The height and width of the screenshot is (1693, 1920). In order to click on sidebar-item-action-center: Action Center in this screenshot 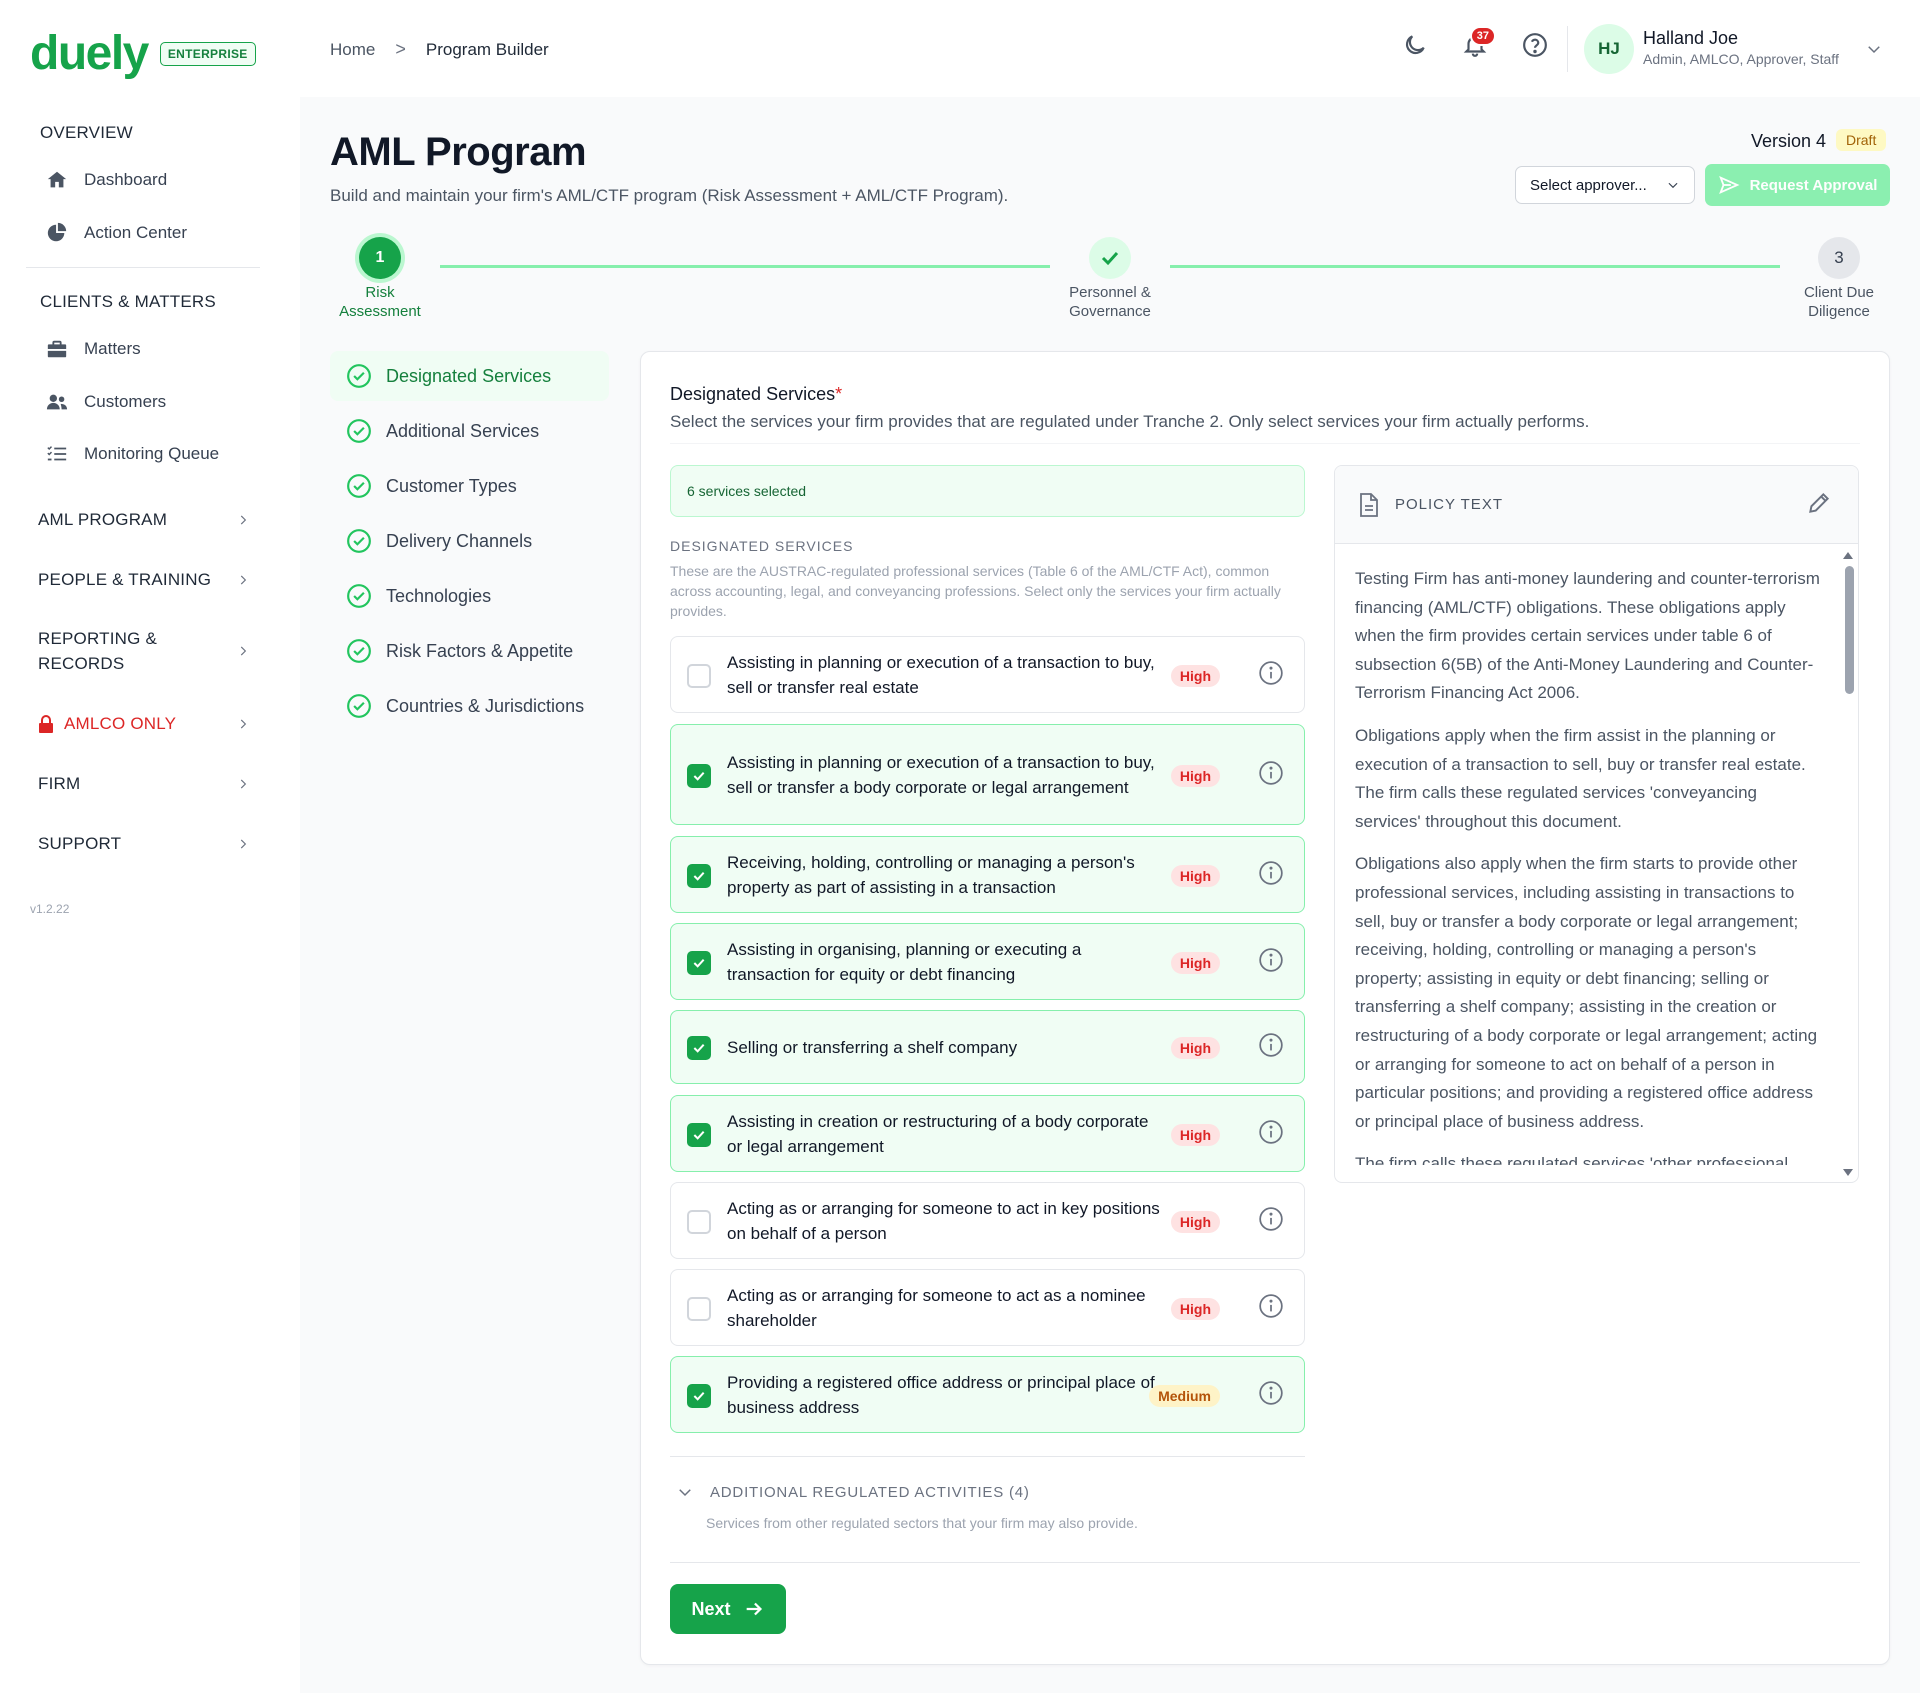, I will do `click(116, 233)`.